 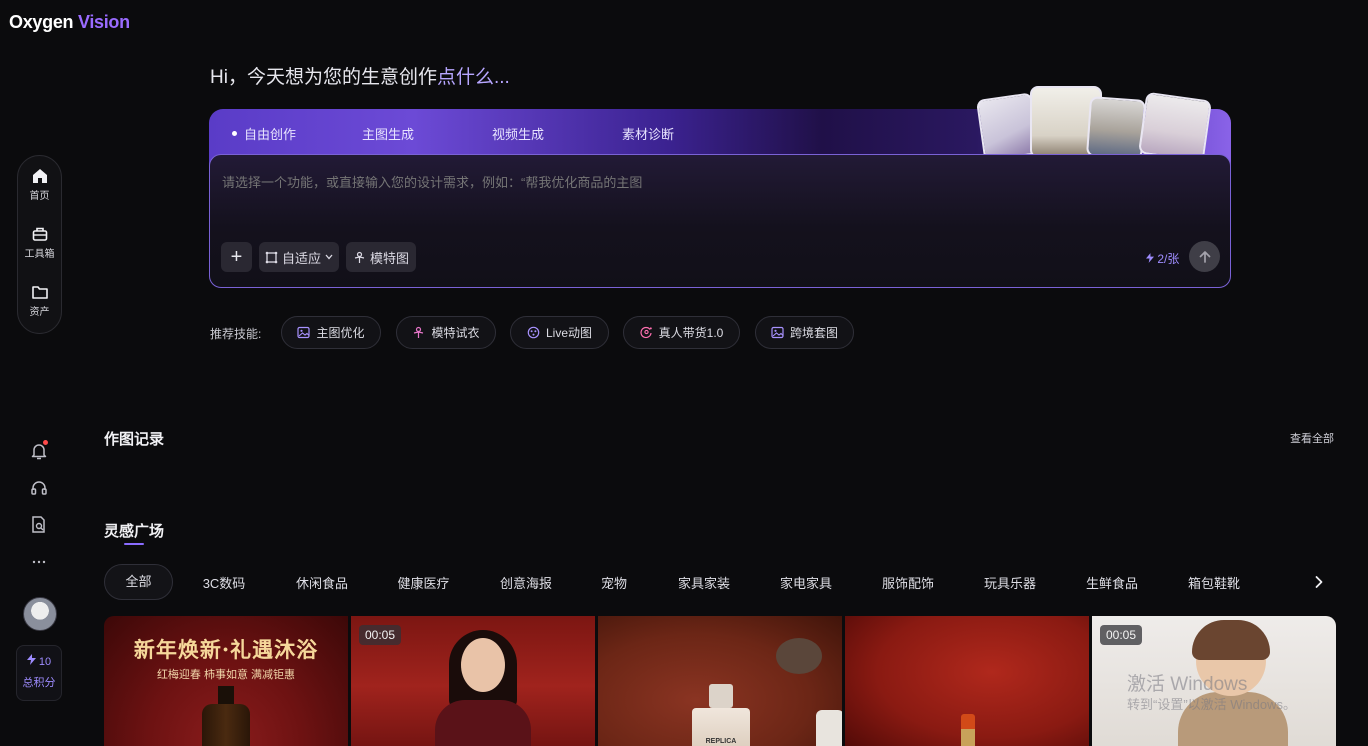 I want to click on creation-tabs: 自由创作 主图生成 视频生成 素材诊断, so click(x=492, y=133).